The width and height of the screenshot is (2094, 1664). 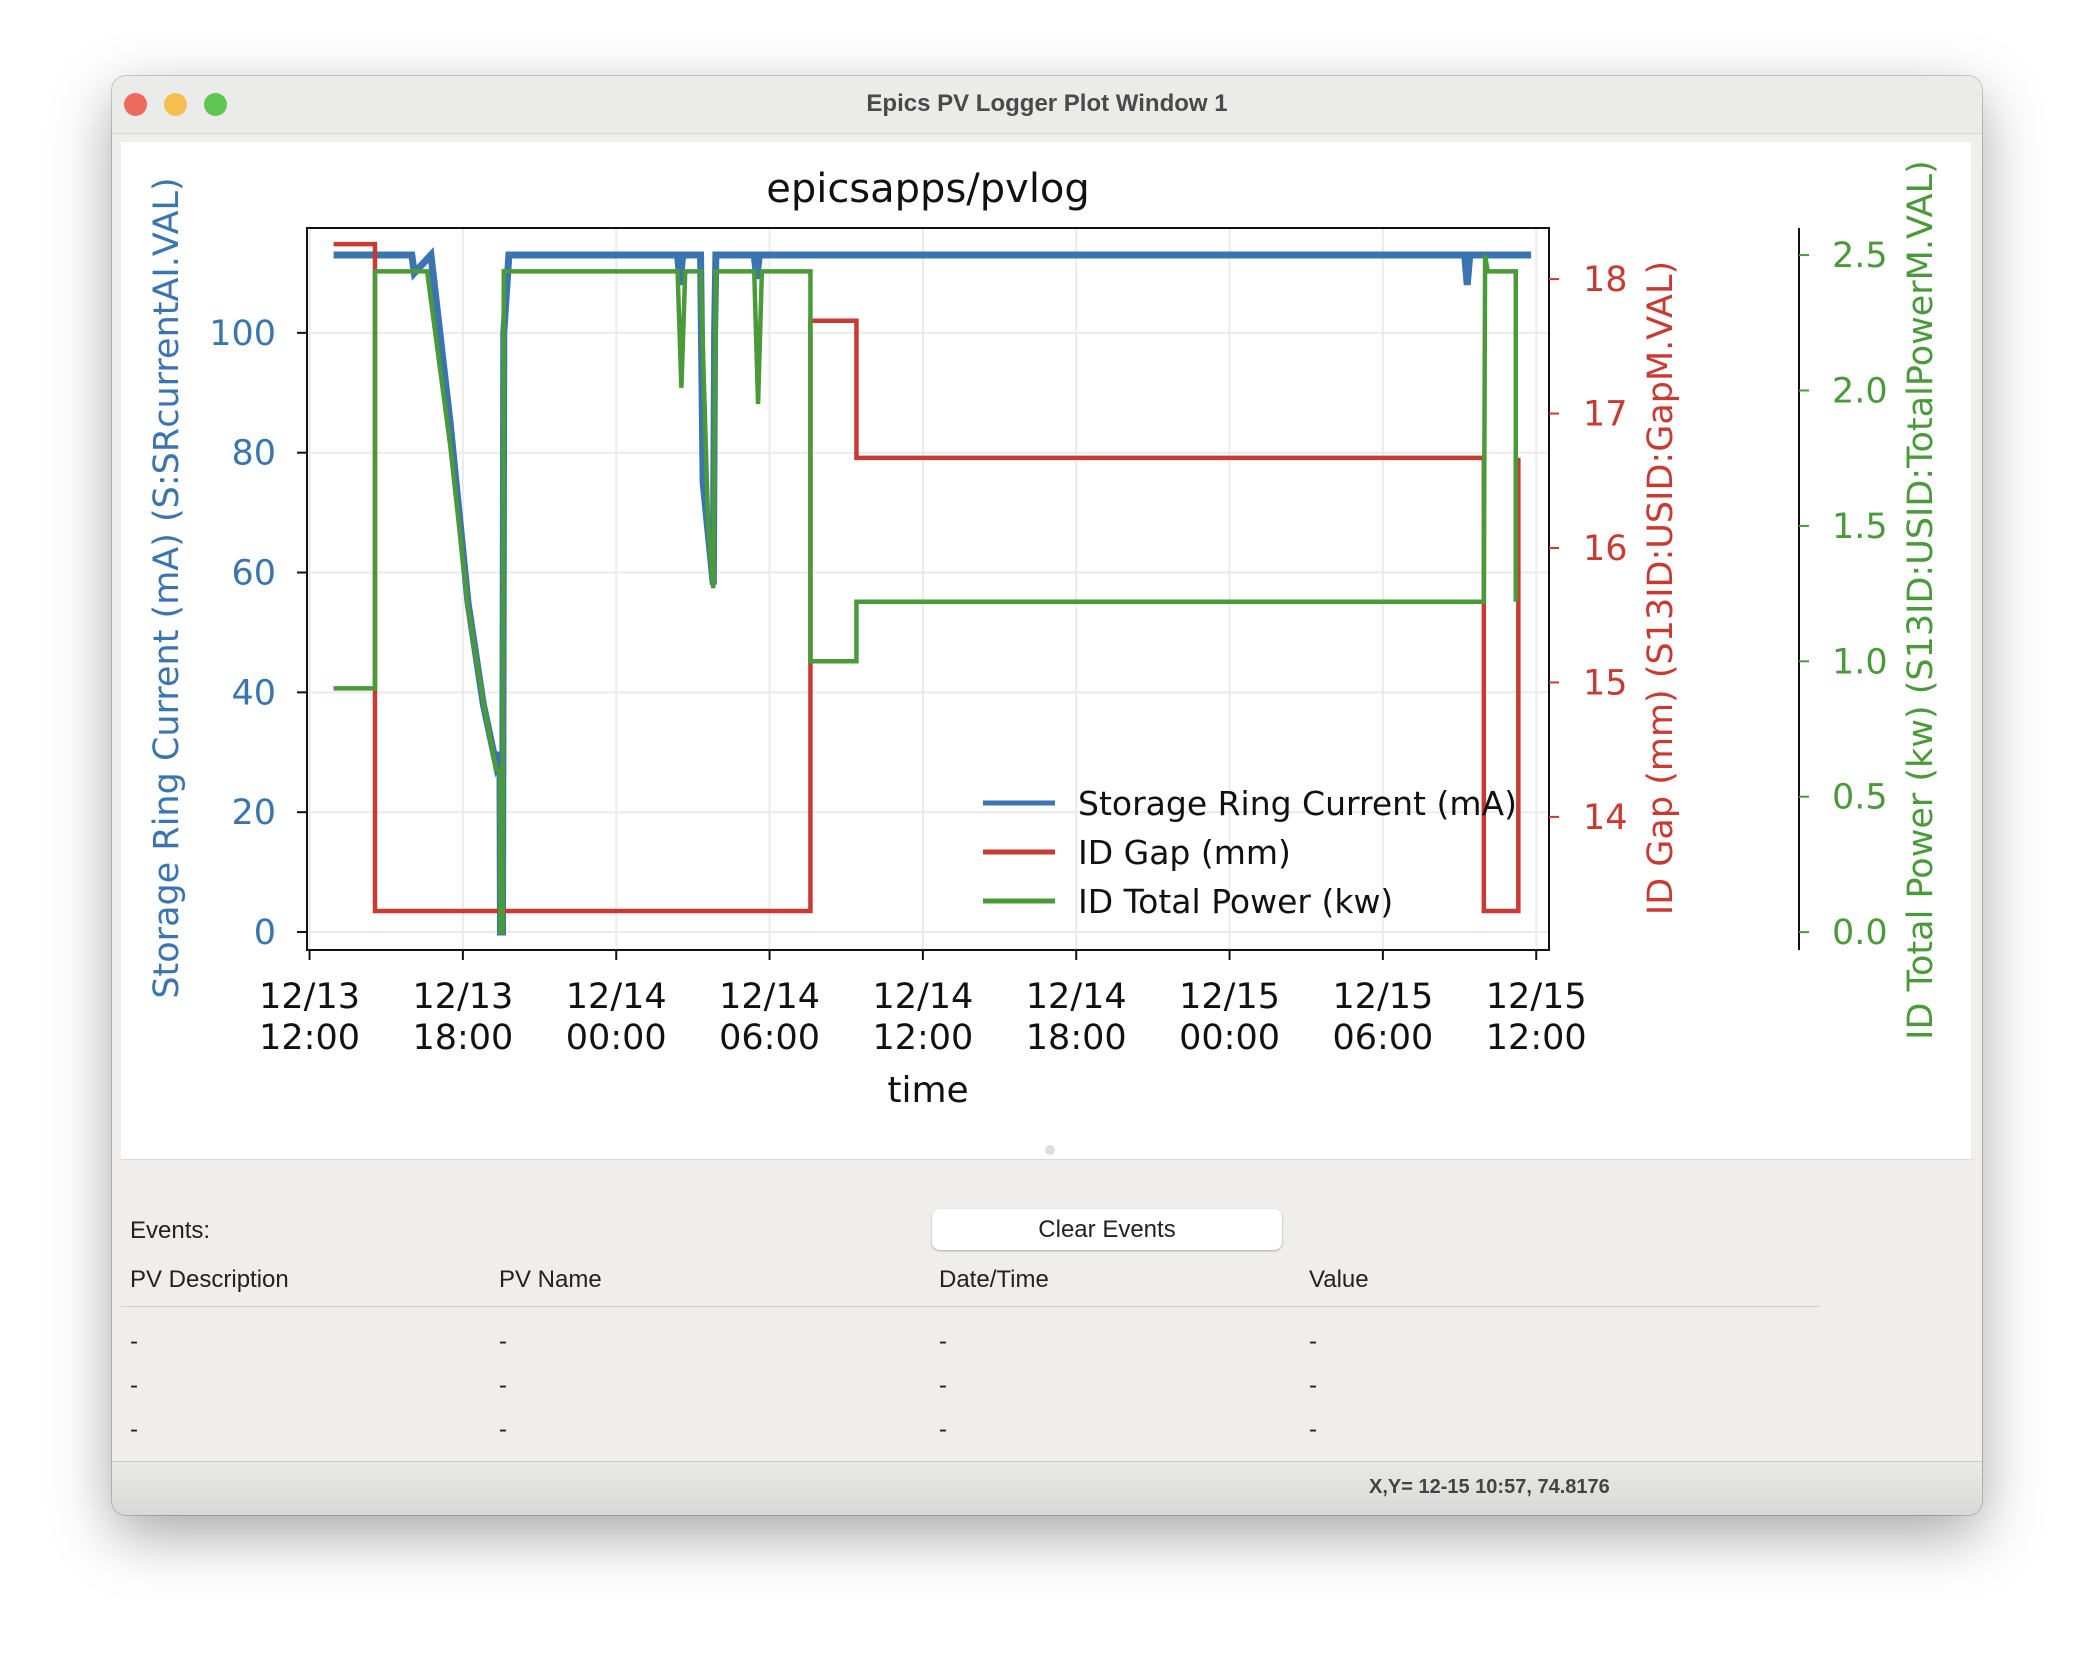 I want to click on y-tick-label-power: 0.0, so click(x=1860, y=933).